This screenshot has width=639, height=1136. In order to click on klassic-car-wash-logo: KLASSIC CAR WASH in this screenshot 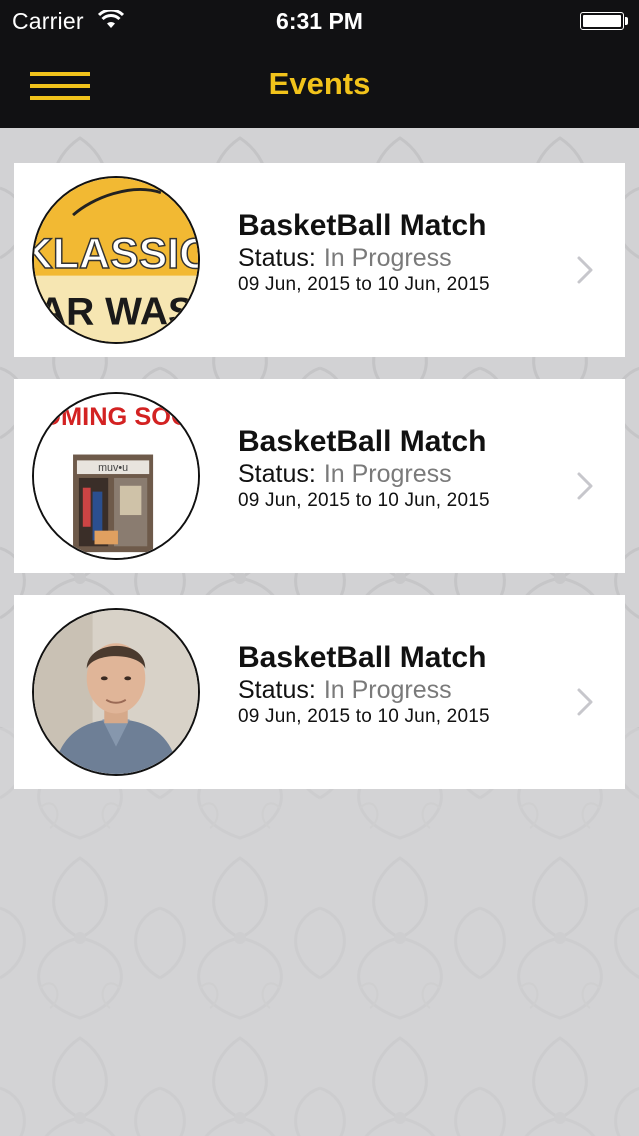, I will do `click(116, 260)`.